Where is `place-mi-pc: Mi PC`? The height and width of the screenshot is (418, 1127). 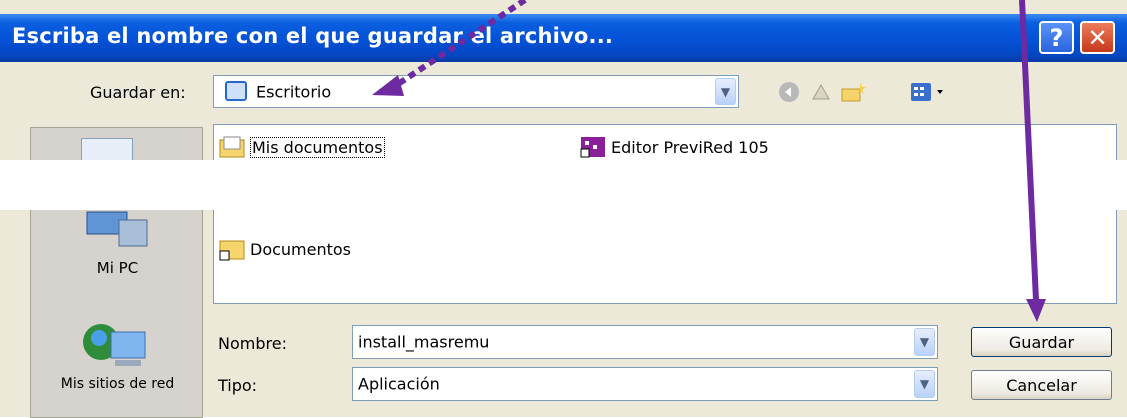 place-mi-pc: Mi PC is located at coordinates (117, 268).